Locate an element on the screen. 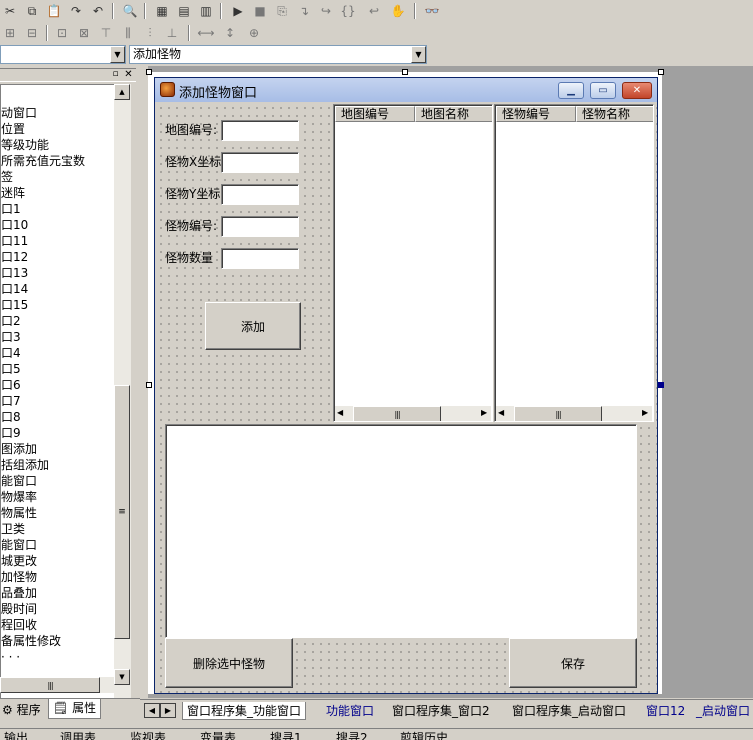 This screenshot has height=740, width=753. maximize-icon: ▭ is located at coordinates (603, 90).